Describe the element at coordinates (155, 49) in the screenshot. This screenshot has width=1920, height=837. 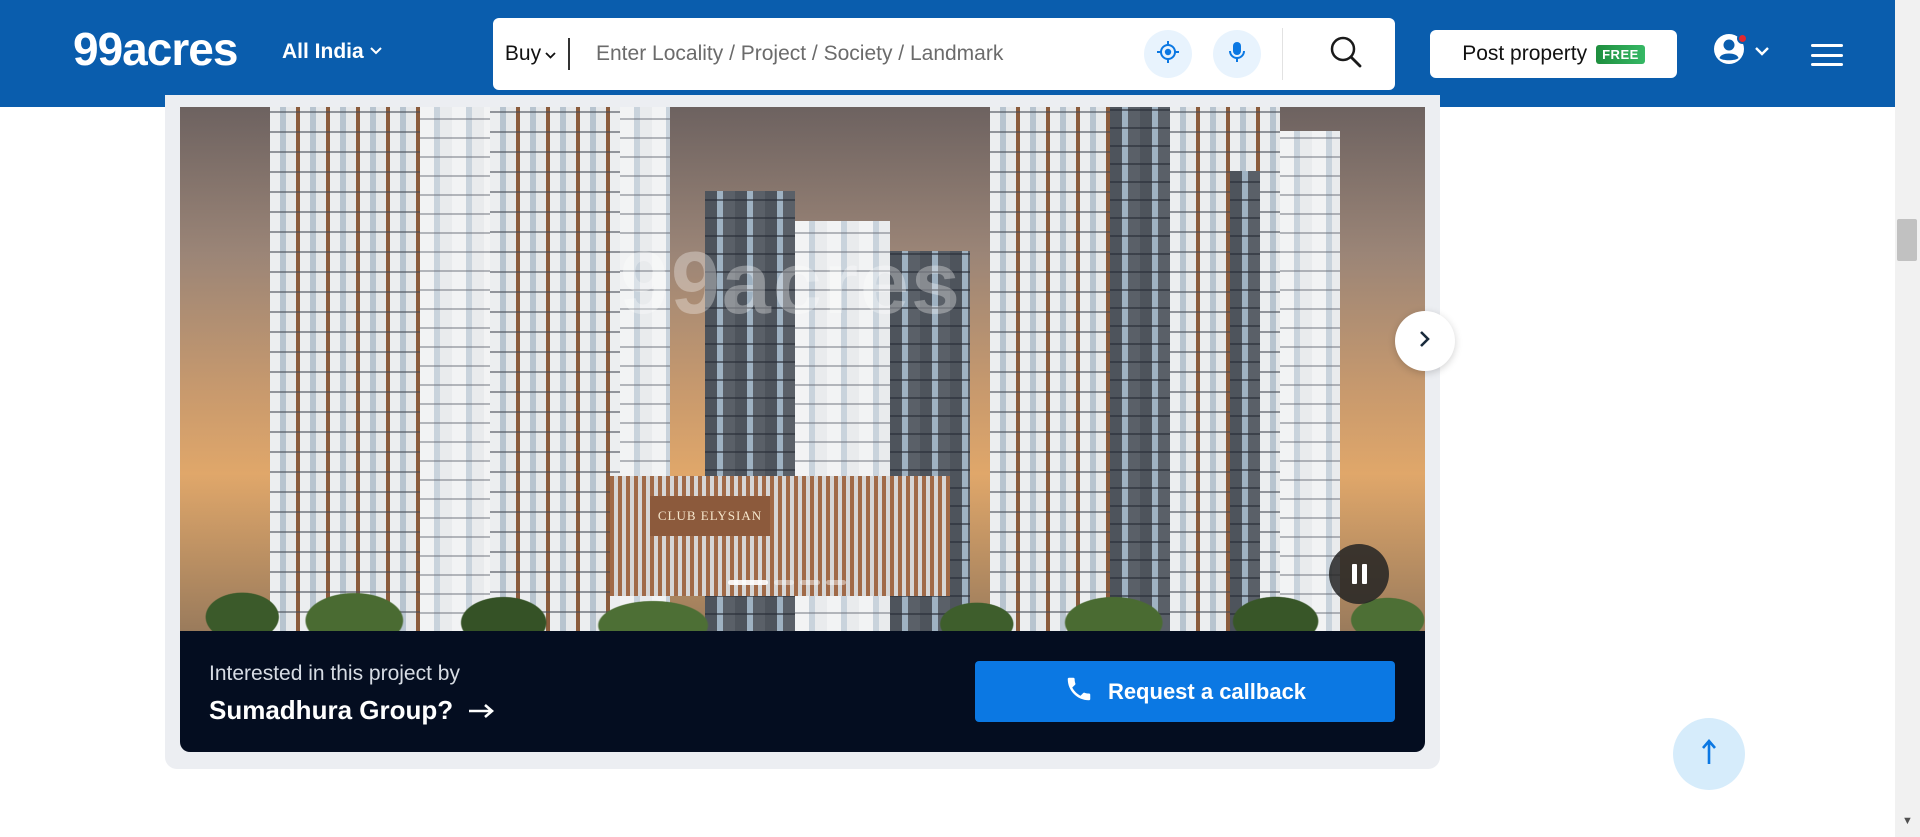
I see `site-logo: 99acres` at that location.